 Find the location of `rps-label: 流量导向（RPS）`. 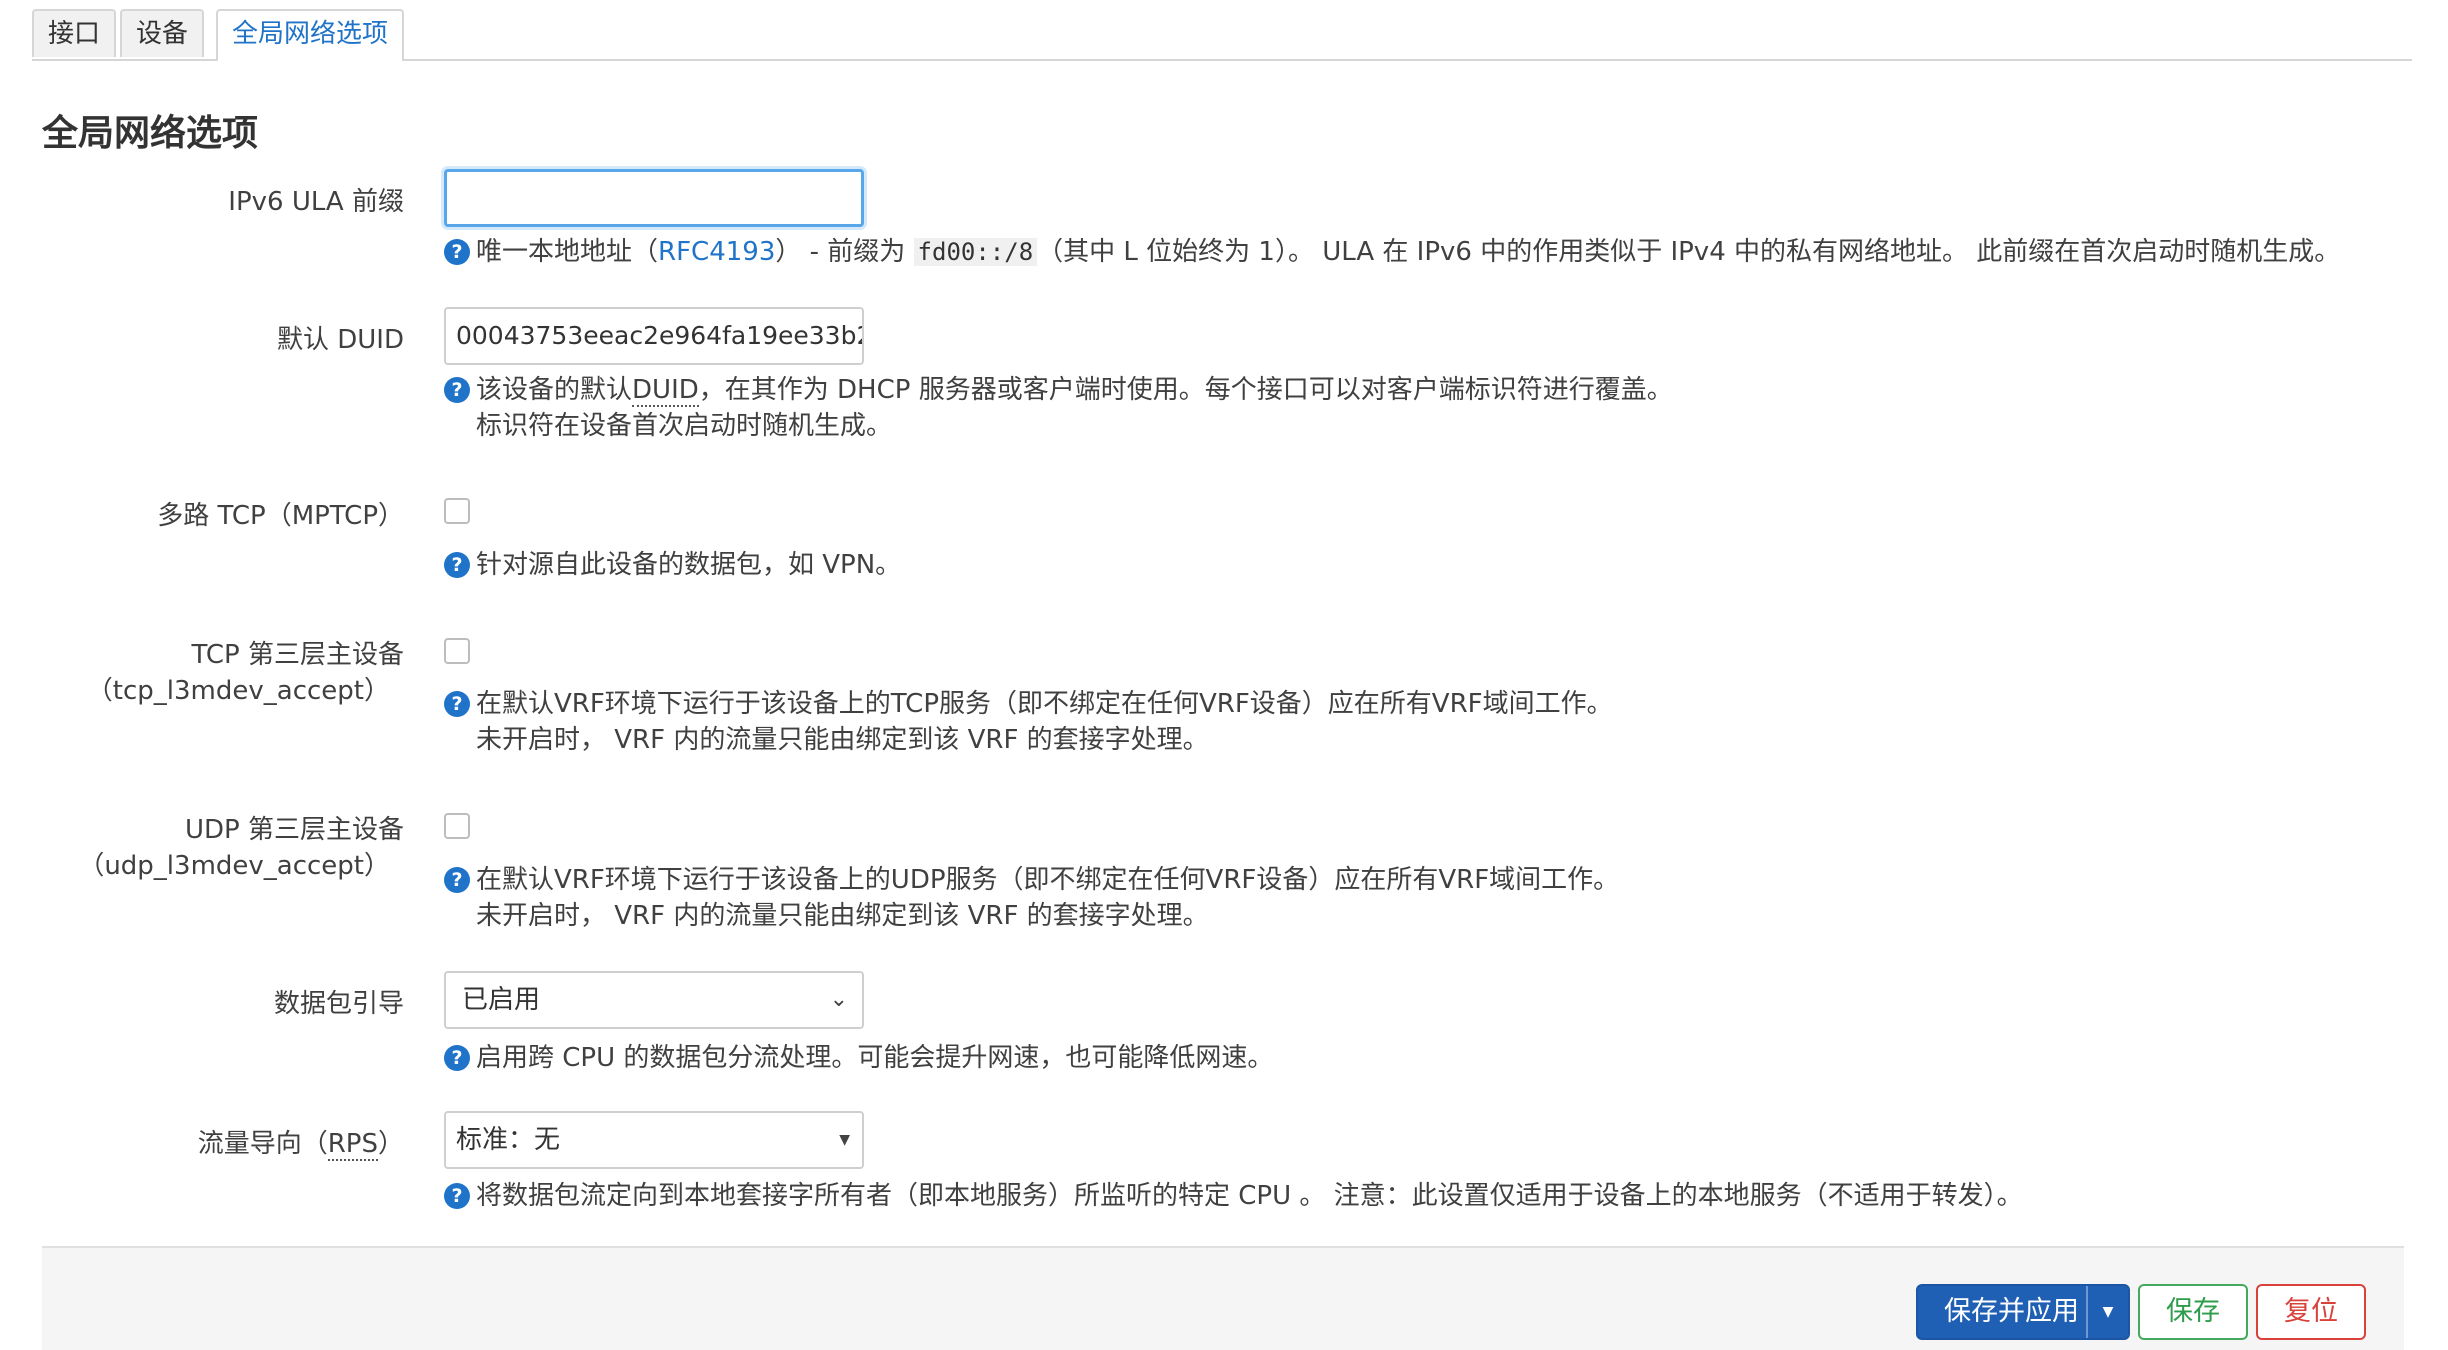

rps-label: 流量导向（RPS） is located at coordinates (301, 1144).